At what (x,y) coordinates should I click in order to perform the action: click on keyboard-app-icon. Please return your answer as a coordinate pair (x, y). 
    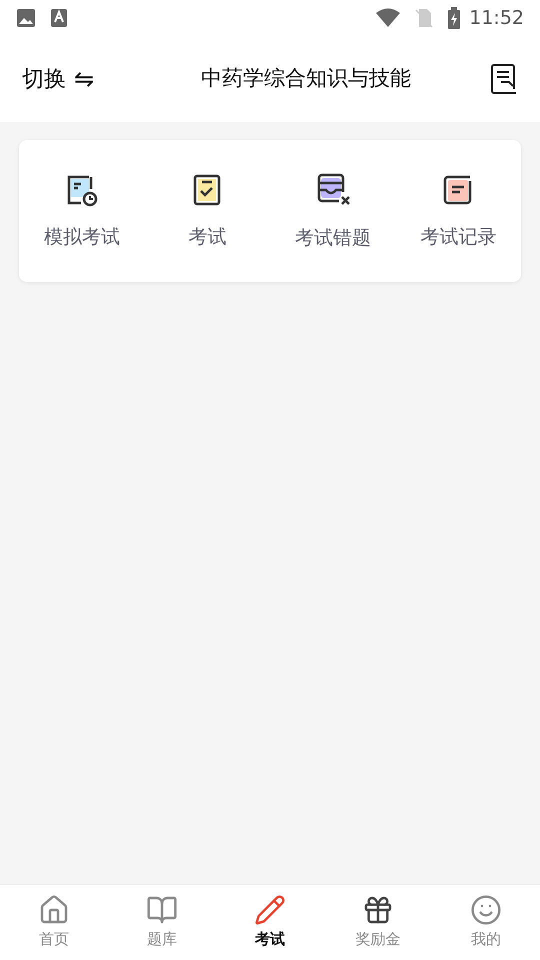
    Looking at the image, I should click on (59, 18).